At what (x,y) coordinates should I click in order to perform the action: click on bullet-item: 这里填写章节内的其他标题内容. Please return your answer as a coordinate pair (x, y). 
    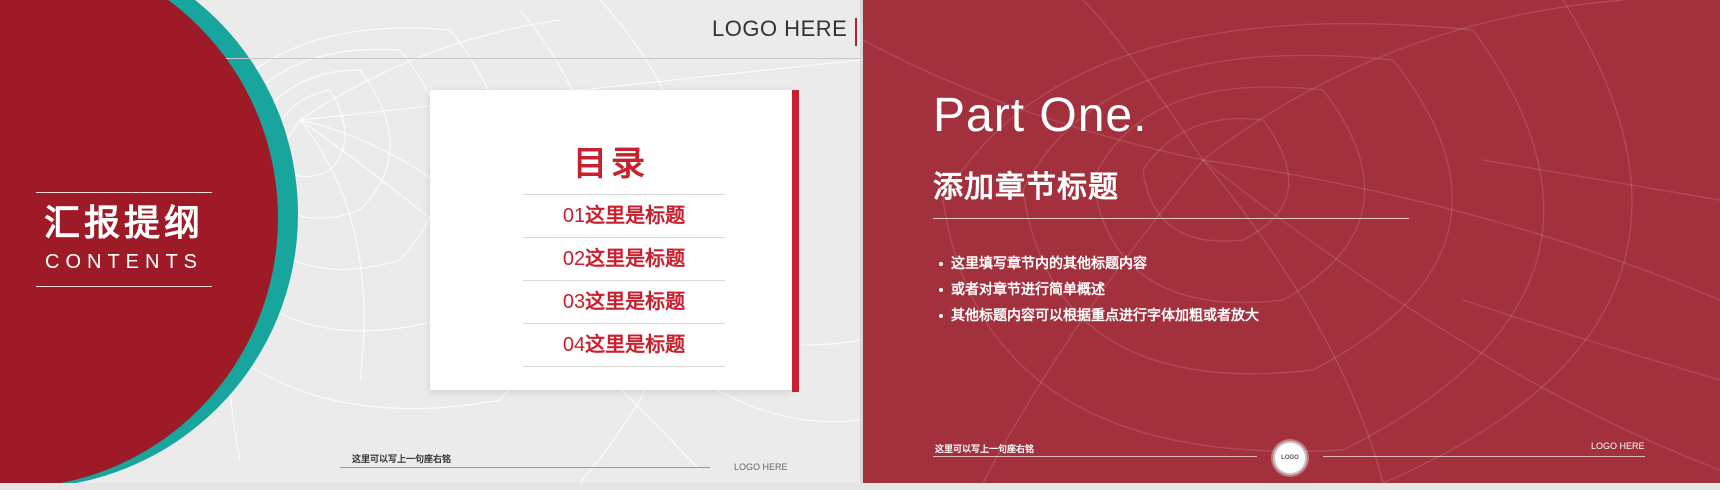
    Looking at the image, I should click on (1099, 263).